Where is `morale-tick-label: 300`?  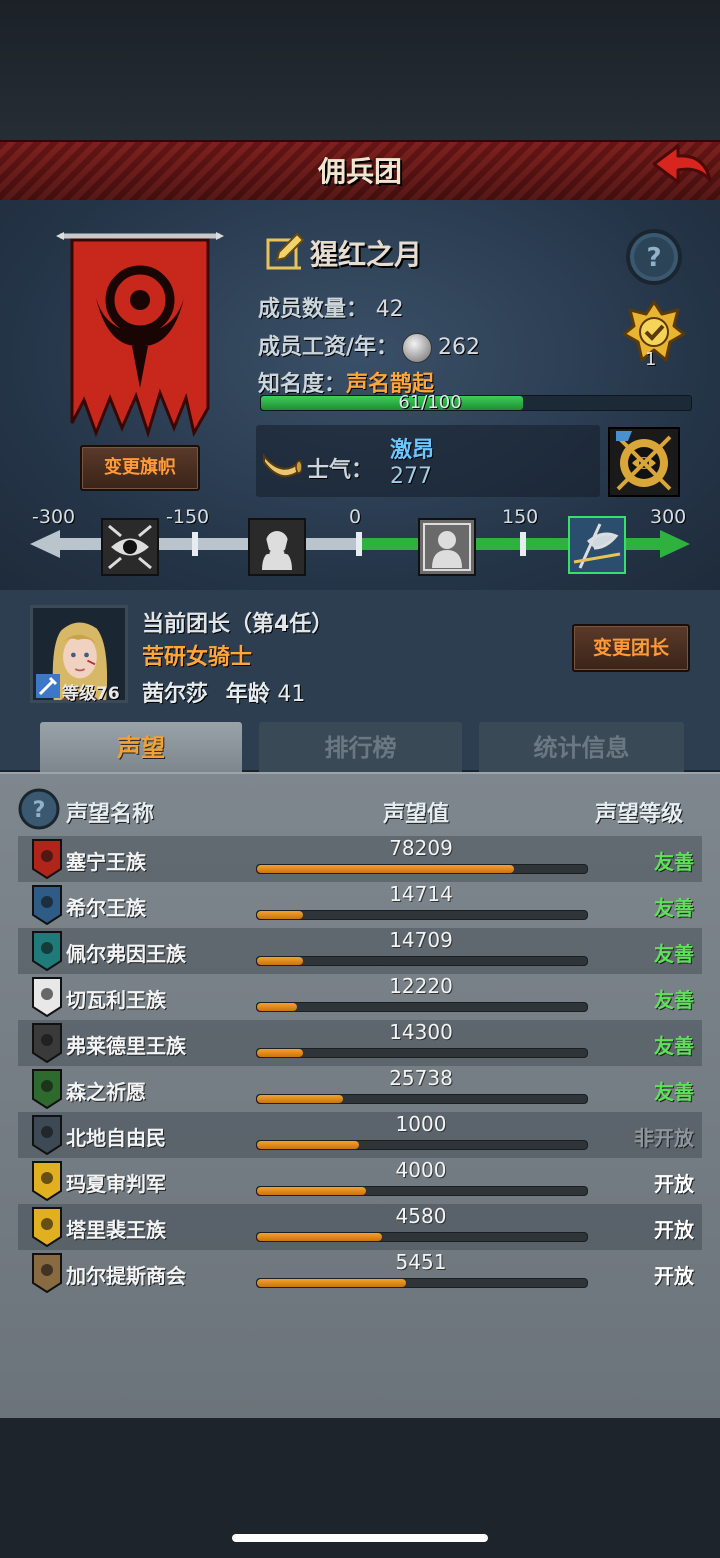 morale-tick-label: 300 is located at coordinates (668, 517).